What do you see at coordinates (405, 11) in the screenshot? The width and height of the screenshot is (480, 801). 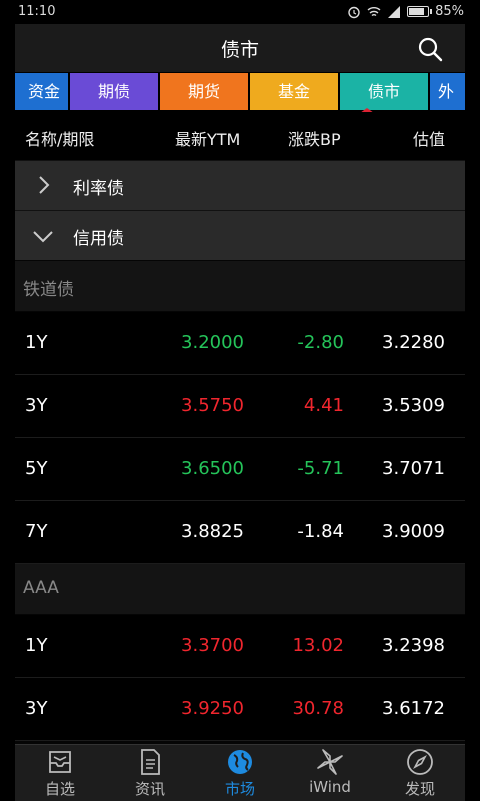 I see `status-icons: 85%` at bounding box center [405, 11].